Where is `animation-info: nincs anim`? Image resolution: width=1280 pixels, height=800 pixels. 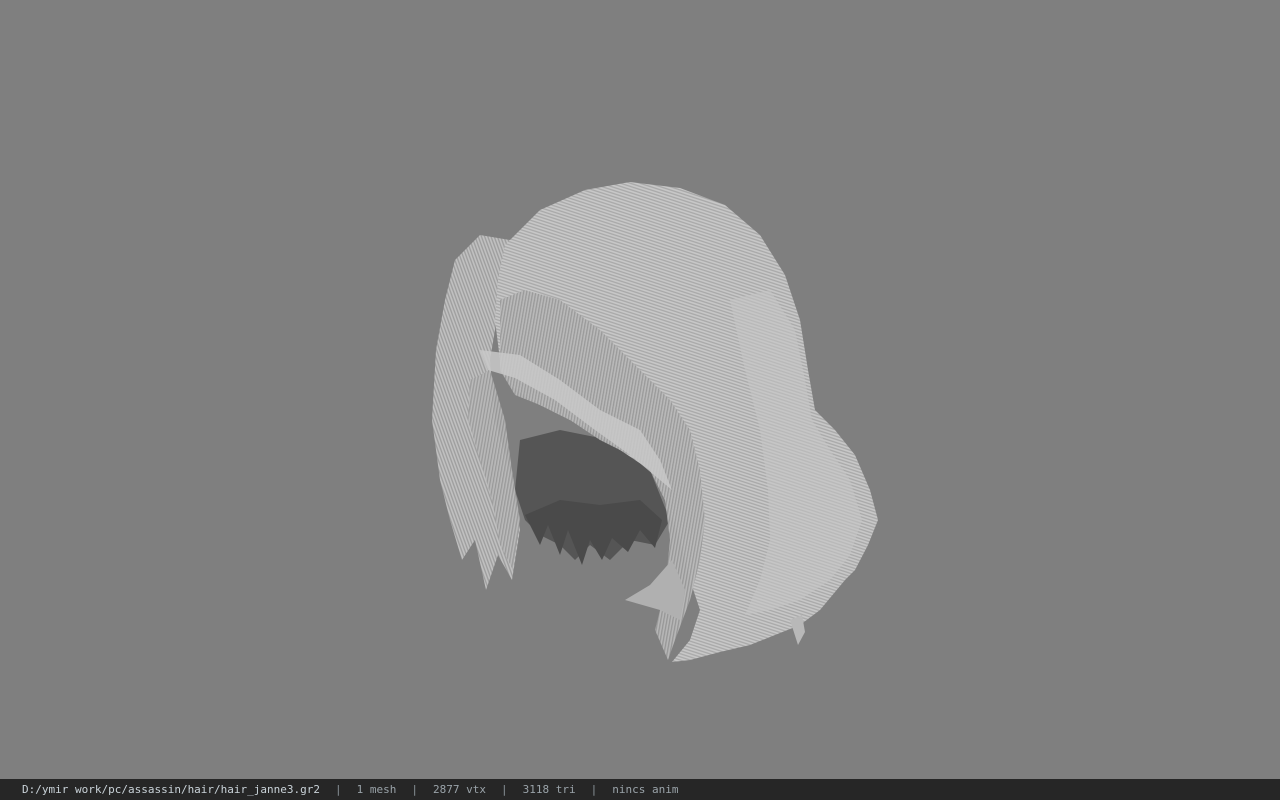
animation-info: nincs anim is located at coordinates (645, 789).